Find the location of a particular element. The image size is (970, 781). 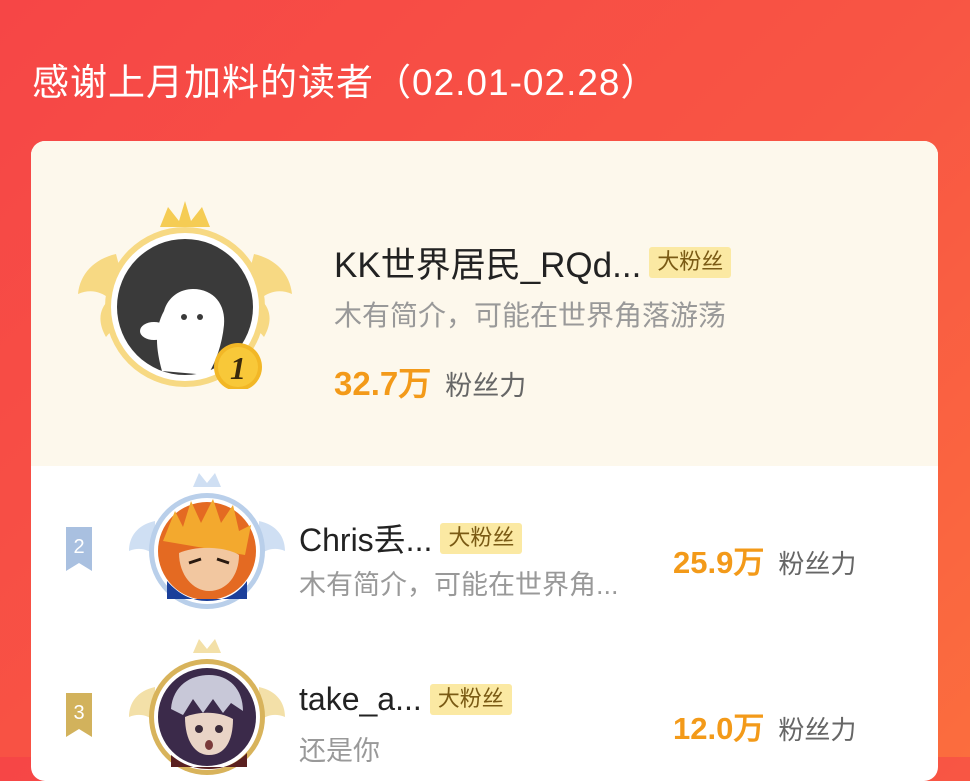

rank-ribbon-icon: 3 is located at coordinates (79, 715).